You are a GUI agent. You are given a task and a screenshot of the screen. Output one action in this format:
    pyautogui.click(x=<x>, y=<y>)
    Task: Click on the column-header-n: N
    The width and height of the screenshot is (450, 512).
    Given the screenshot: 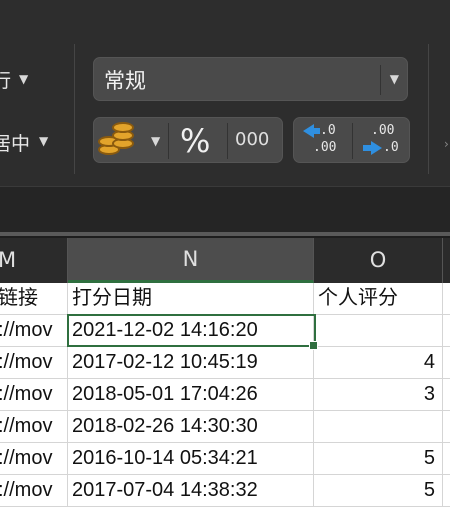 What is the action you would take?
    pyautogui.click(x=191, y=260)
    